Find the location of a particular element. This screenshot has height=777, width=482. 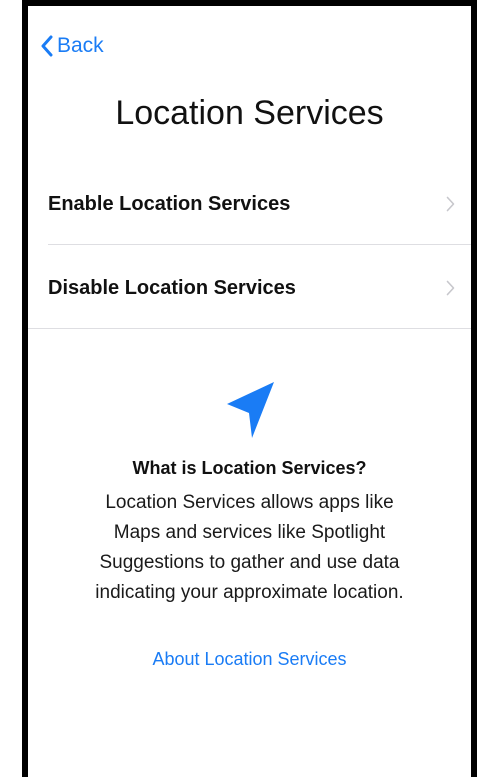

info-line: Suggestions to gather and use data is located at coordinates (249, 562).